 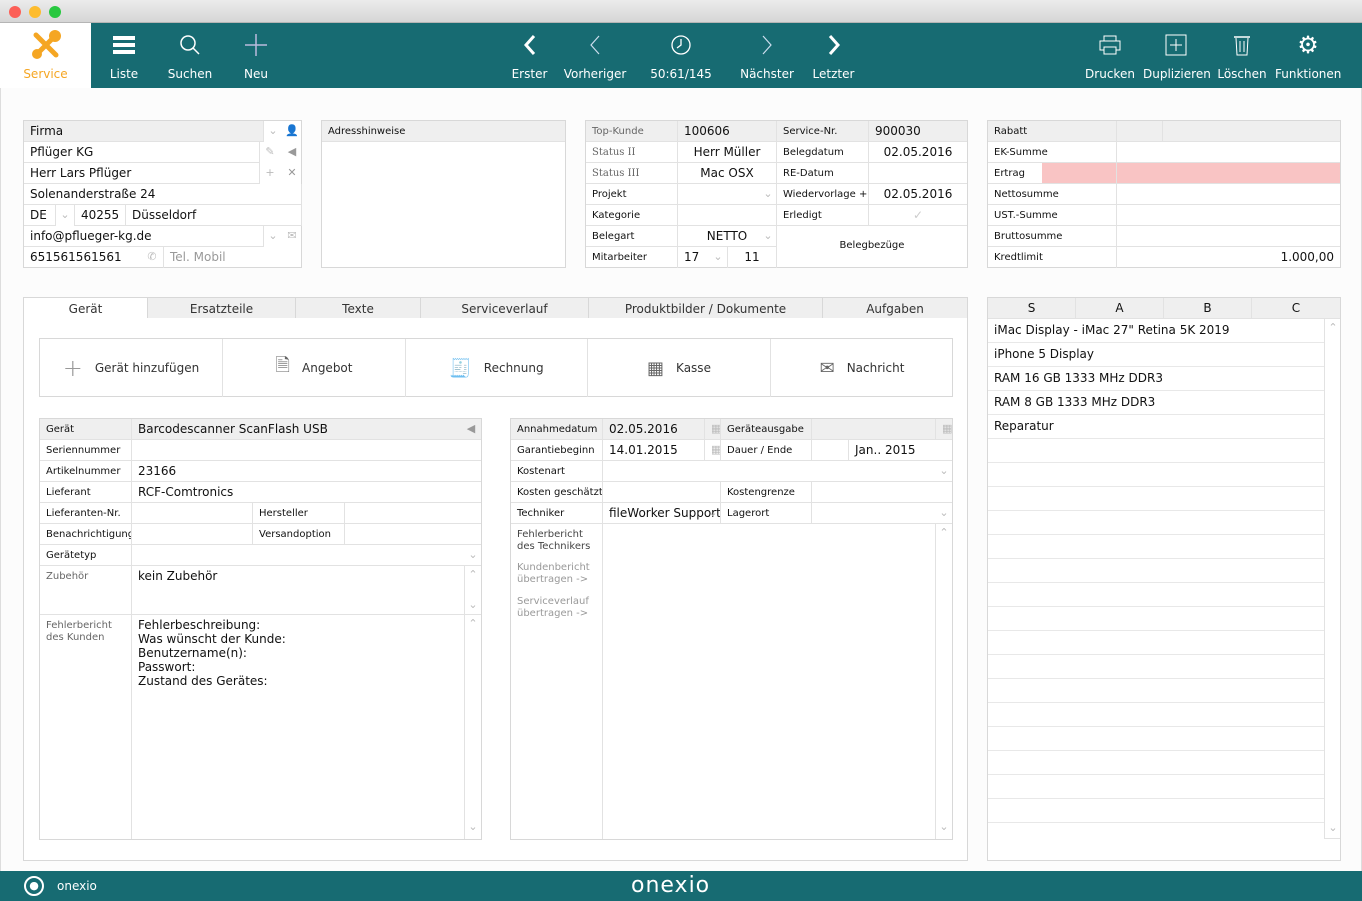 What do you see at coordinates (918, 194) in the screenshot?
I see `resubmission-field: 02.05.2016` at bounding box center [918, 194].